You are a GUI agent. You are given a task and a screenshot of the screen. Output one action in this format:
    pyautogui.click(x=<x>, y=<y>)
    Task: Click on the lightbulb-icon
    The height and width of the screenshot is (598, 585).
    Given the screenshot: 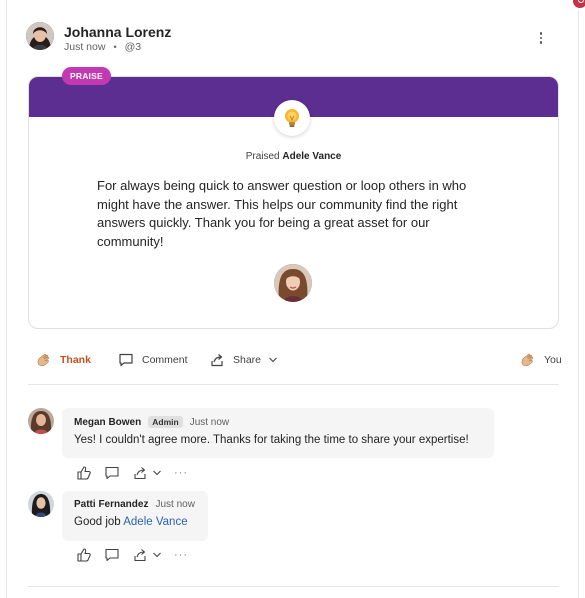 What is the action you would take?
    pyautogui.click(x=292, y=118)
    